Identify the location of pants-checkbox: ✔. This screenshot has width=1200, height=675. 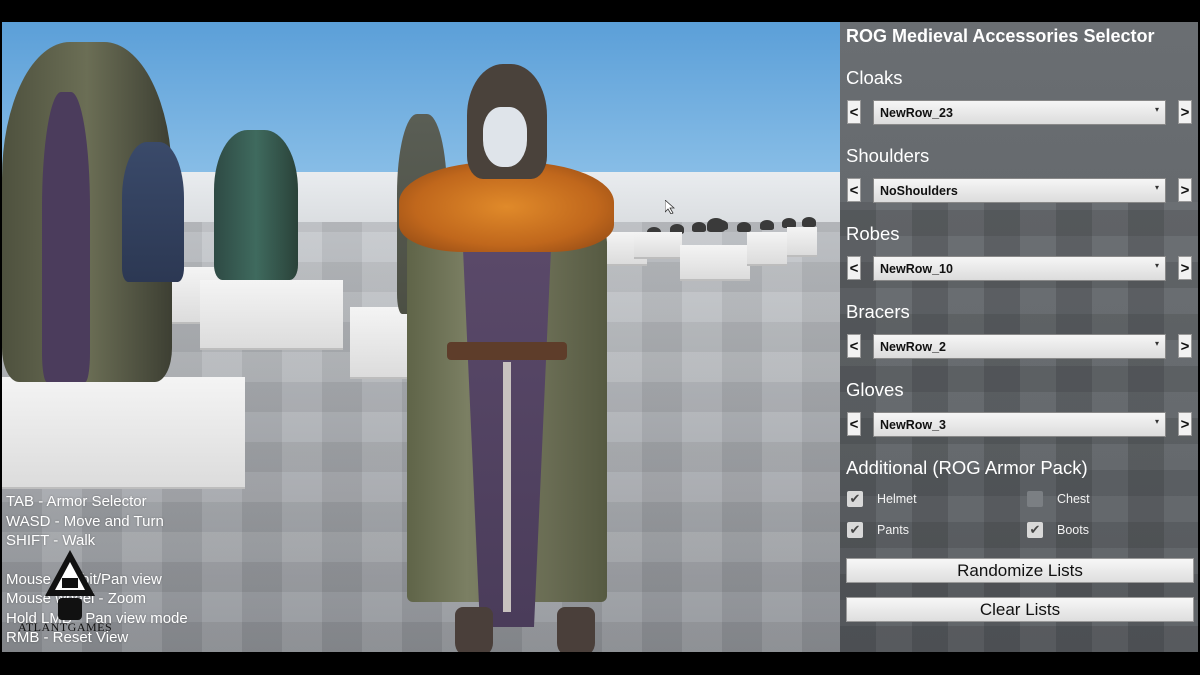
(855, 530).